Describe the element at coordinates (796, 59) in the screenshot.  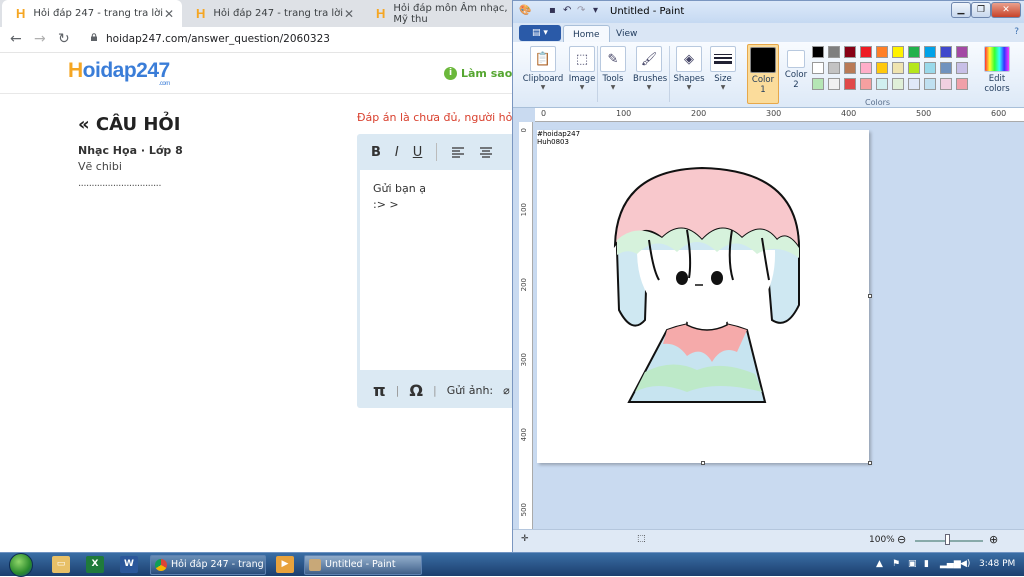
I see `color2-swatch` at that location.